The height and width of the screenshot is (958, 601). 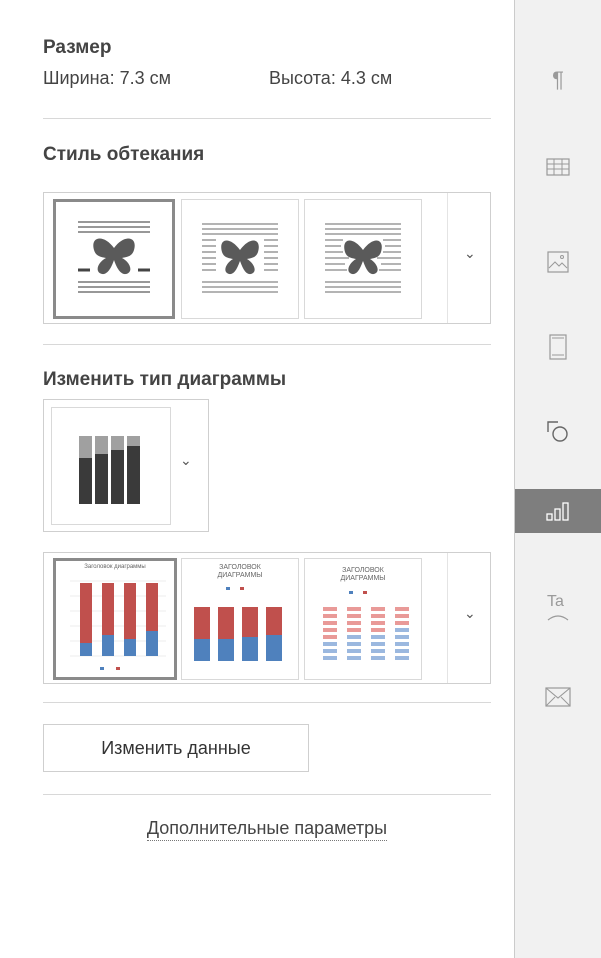 I want to click on edit-data-button: Изменить данные, so click(x=176, y=748).